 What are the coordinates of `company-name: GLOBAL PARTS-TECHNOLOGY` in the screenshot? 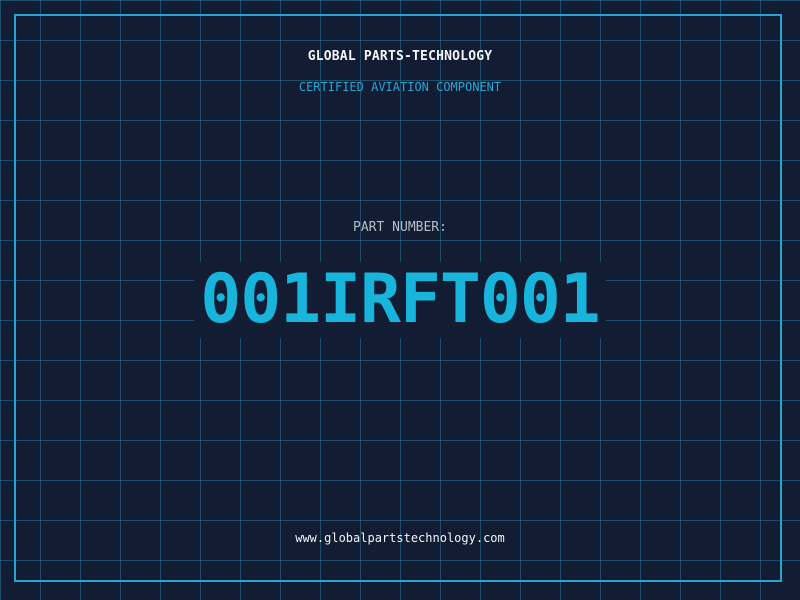 It's located at (400, 56).